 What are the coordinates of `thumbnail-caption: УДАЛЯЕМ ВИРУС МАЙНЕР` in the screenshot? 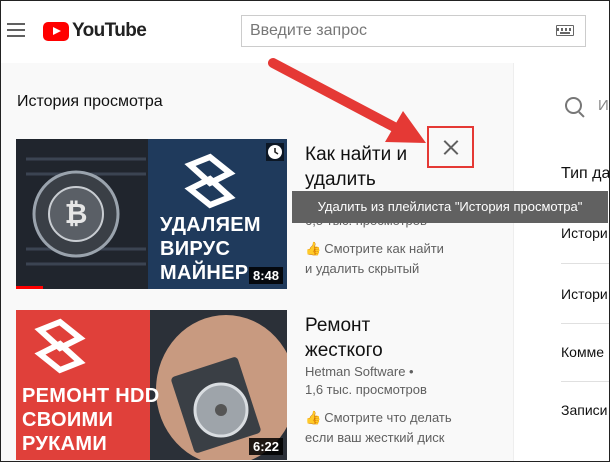 It's located at (210, 249).